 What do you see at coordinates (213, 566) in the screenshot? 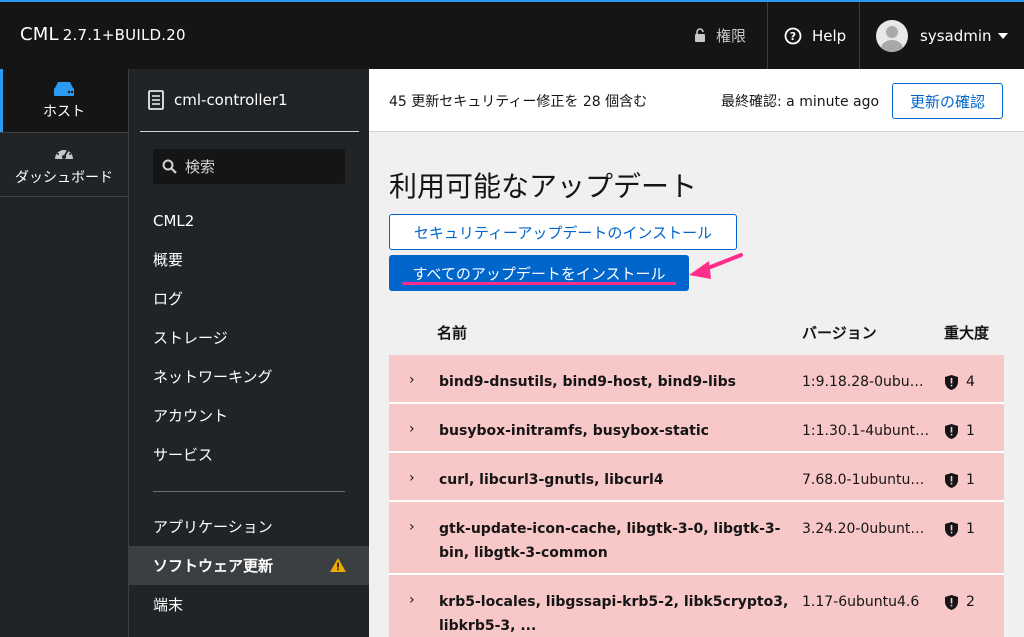
I see `subnav-item-software-updates-label: ソフトウェア更新` at bounding box center [213, 566].